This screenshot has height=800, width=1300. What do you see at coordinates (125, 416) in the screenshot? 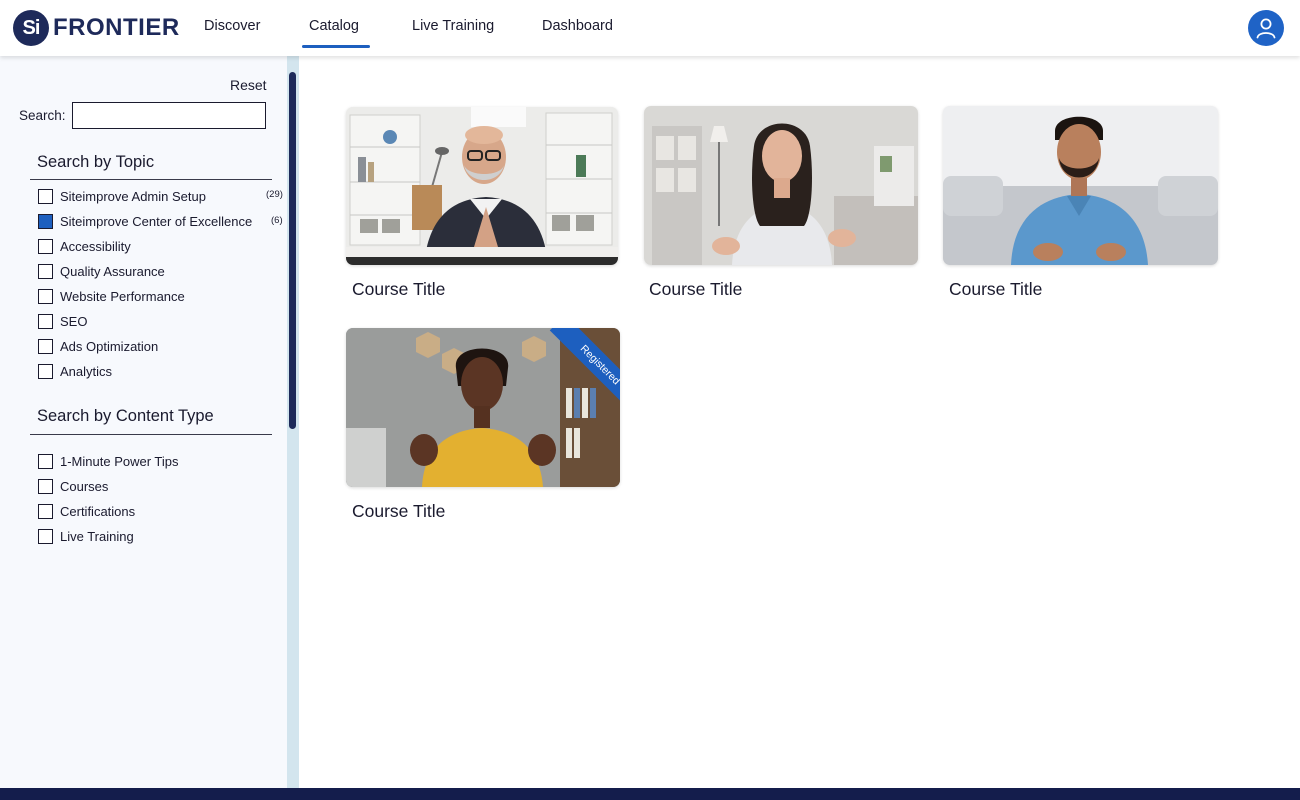
I see `content-type-section-title: Search by Content Type` at bounding box center [125, 416].